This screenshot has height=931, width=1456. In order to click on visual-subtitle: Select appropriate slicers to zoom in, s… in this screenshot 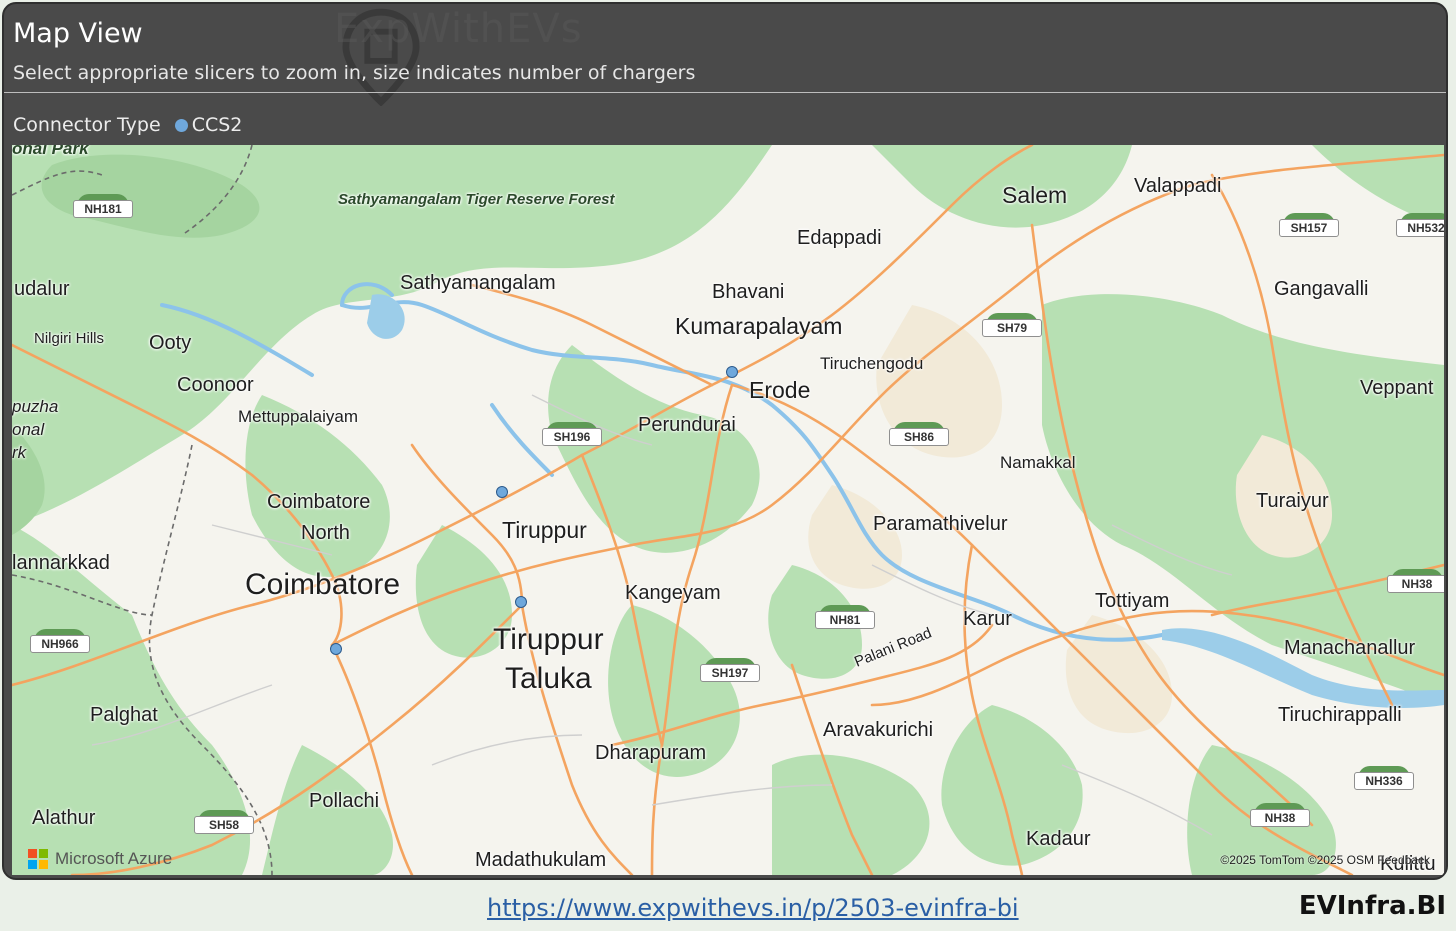, I will do `click(354, 73)`.